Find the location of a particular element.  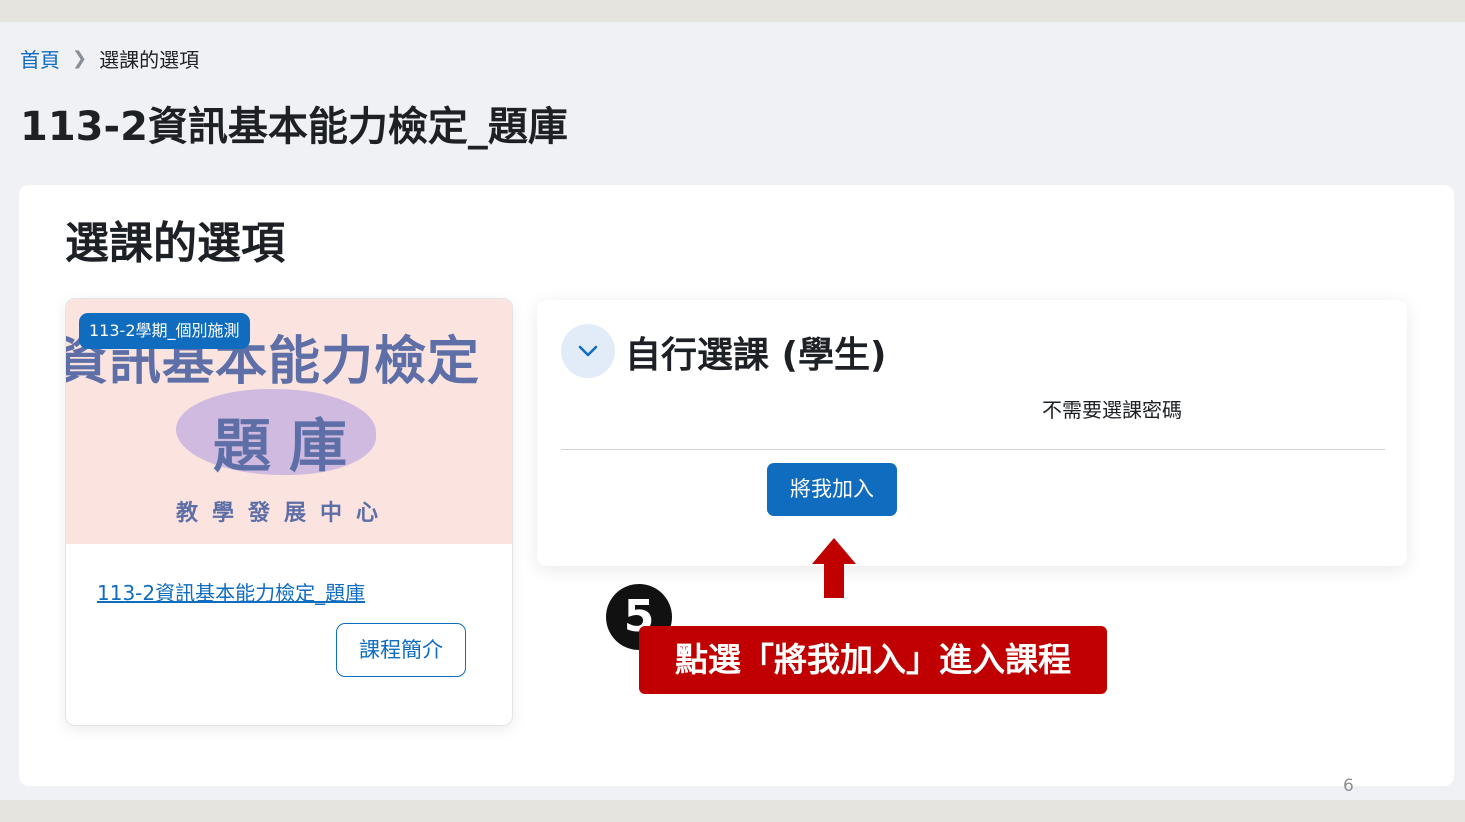

course-summary-button: 課程簡介 is located at coordinates (401, 650).